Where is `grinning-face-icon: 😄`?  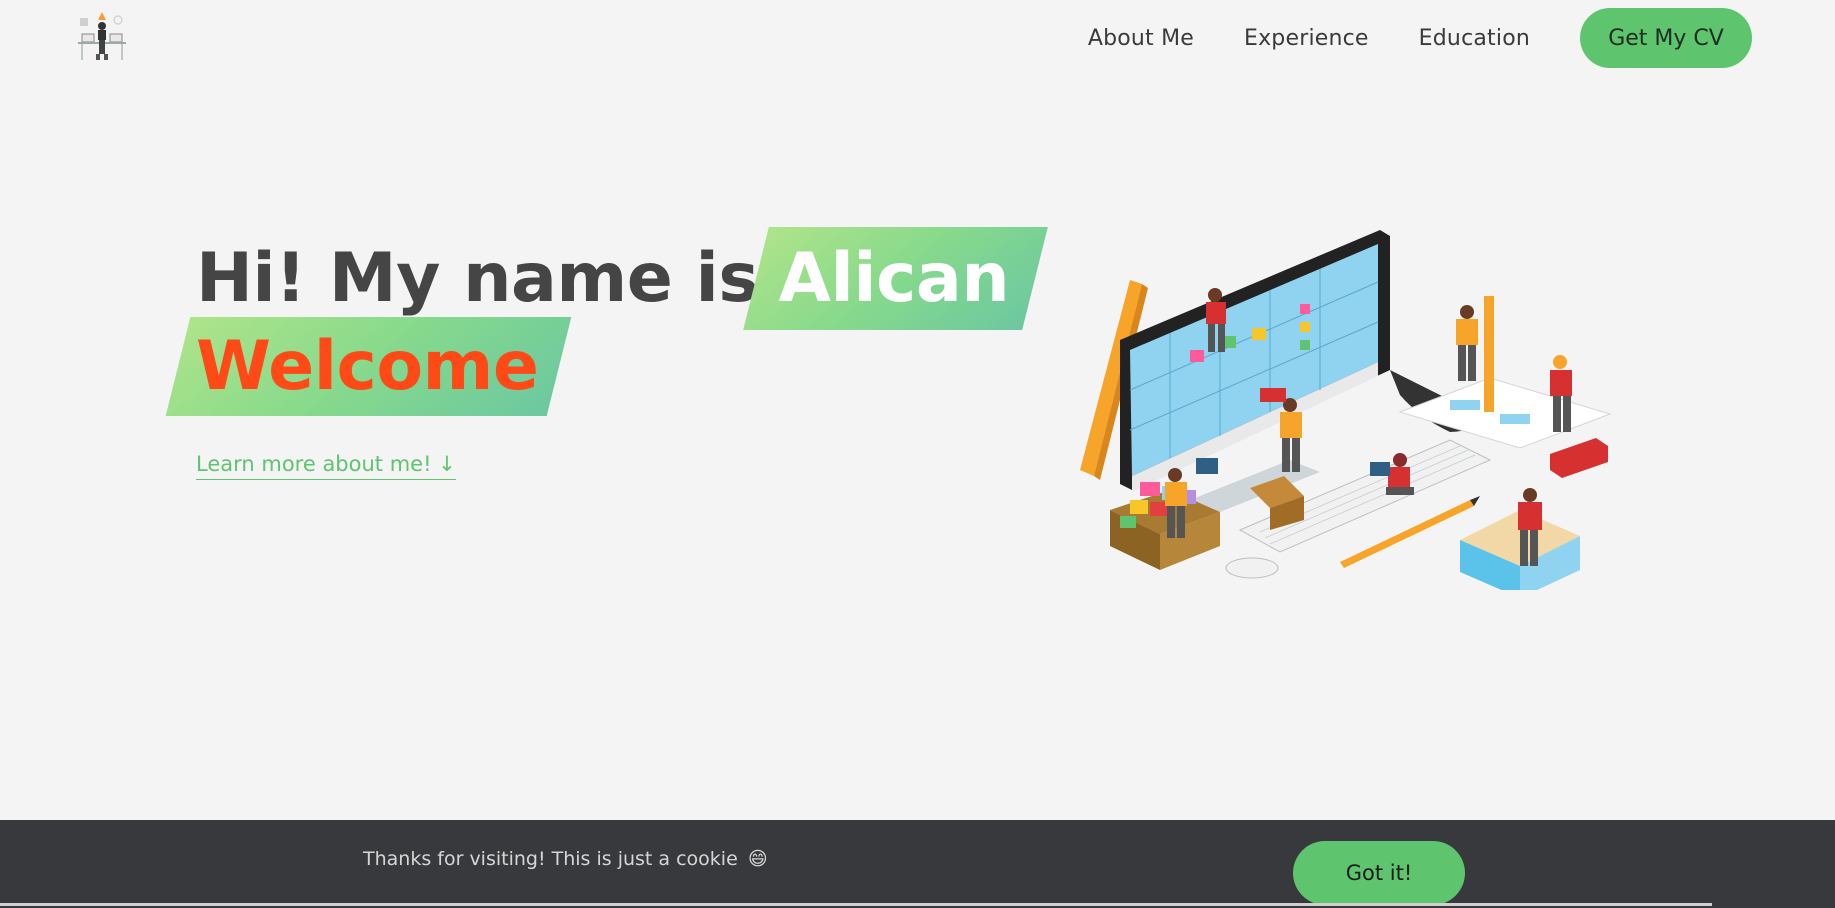 grinning-face-icon: 😄 is located at coordinates (757, 859).